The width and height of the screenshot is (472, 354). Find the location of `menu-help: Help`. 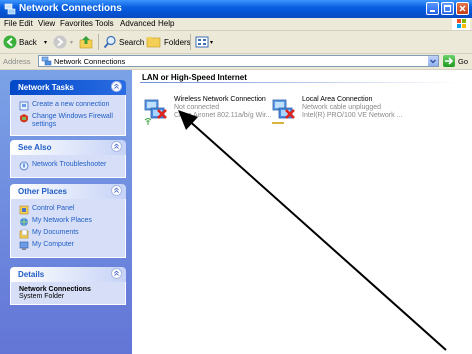

menu-help: Help is located at coordinates (166, 24).